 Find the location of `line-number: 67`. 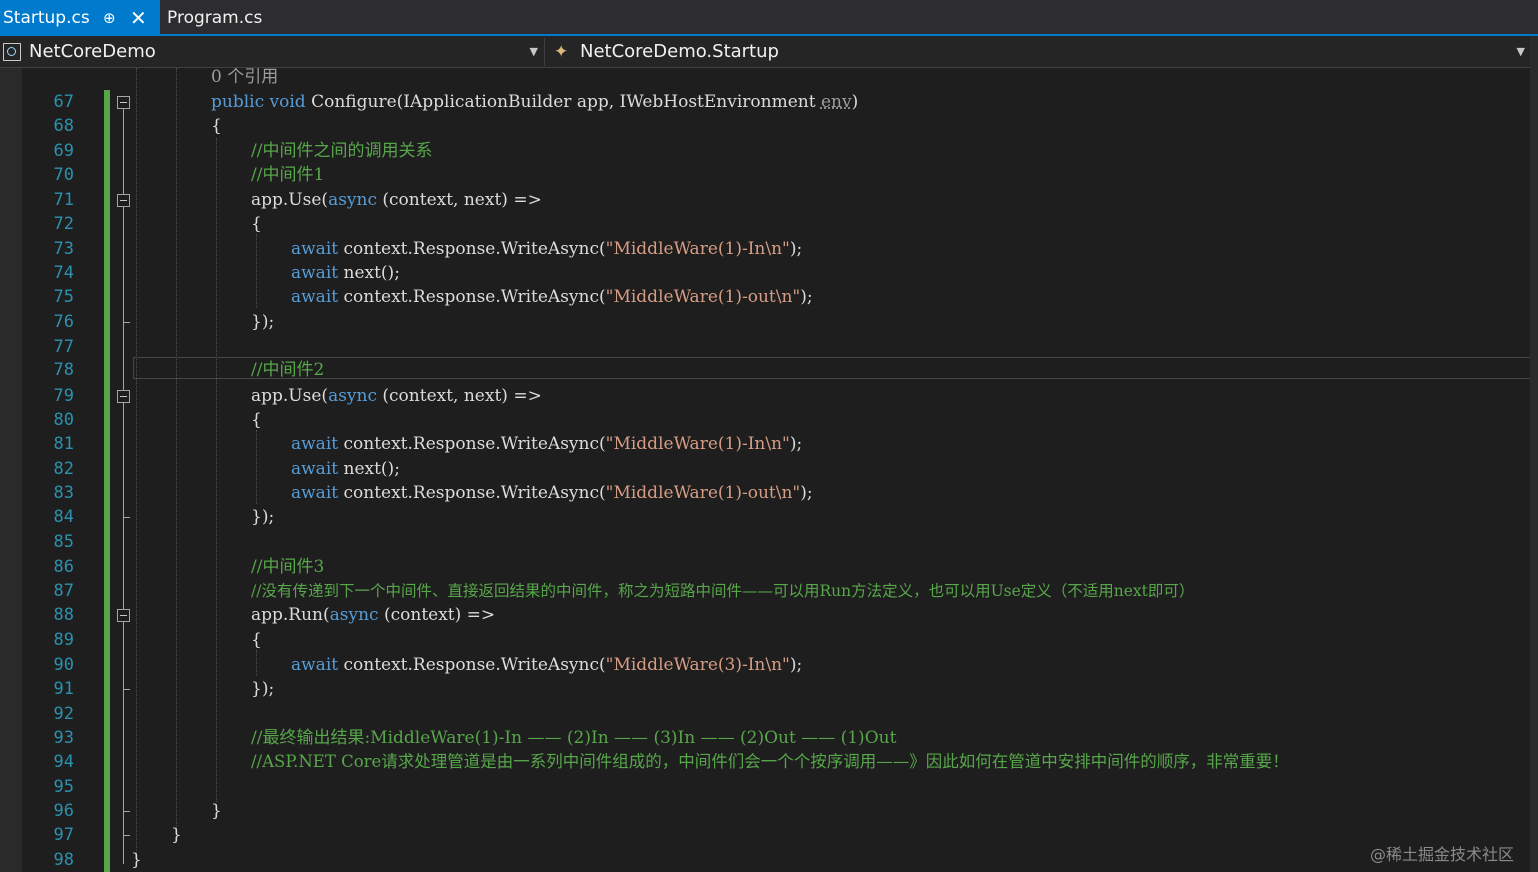

line-number: 67 is located at coordinates (63, 102).